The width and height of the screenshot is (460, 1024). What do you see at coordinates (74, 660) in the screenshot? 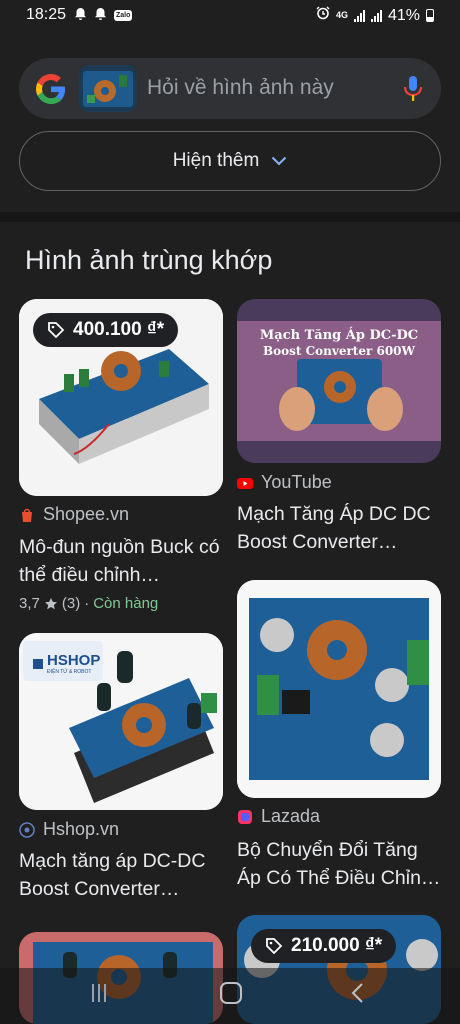
I see `hshop-brand-text: HSHOP` at bounding box center [74, 660].